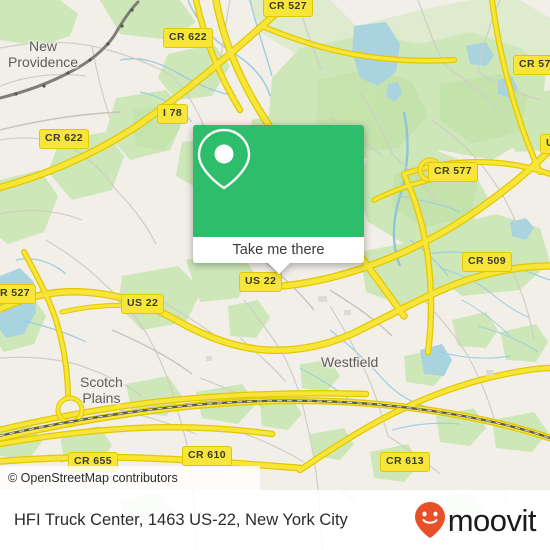 The image size is (550, 550). I want to click on road-shield-cr-622-west: CR 622, so click(64, 139).